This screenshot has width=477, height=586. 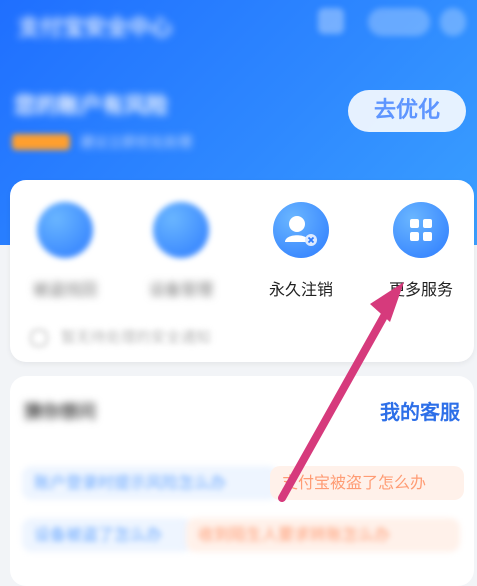 What do you see at coordinates (64, 289) in the screenshot?
I see `service-label: 被盗找回` at bounding box center [64, 289].